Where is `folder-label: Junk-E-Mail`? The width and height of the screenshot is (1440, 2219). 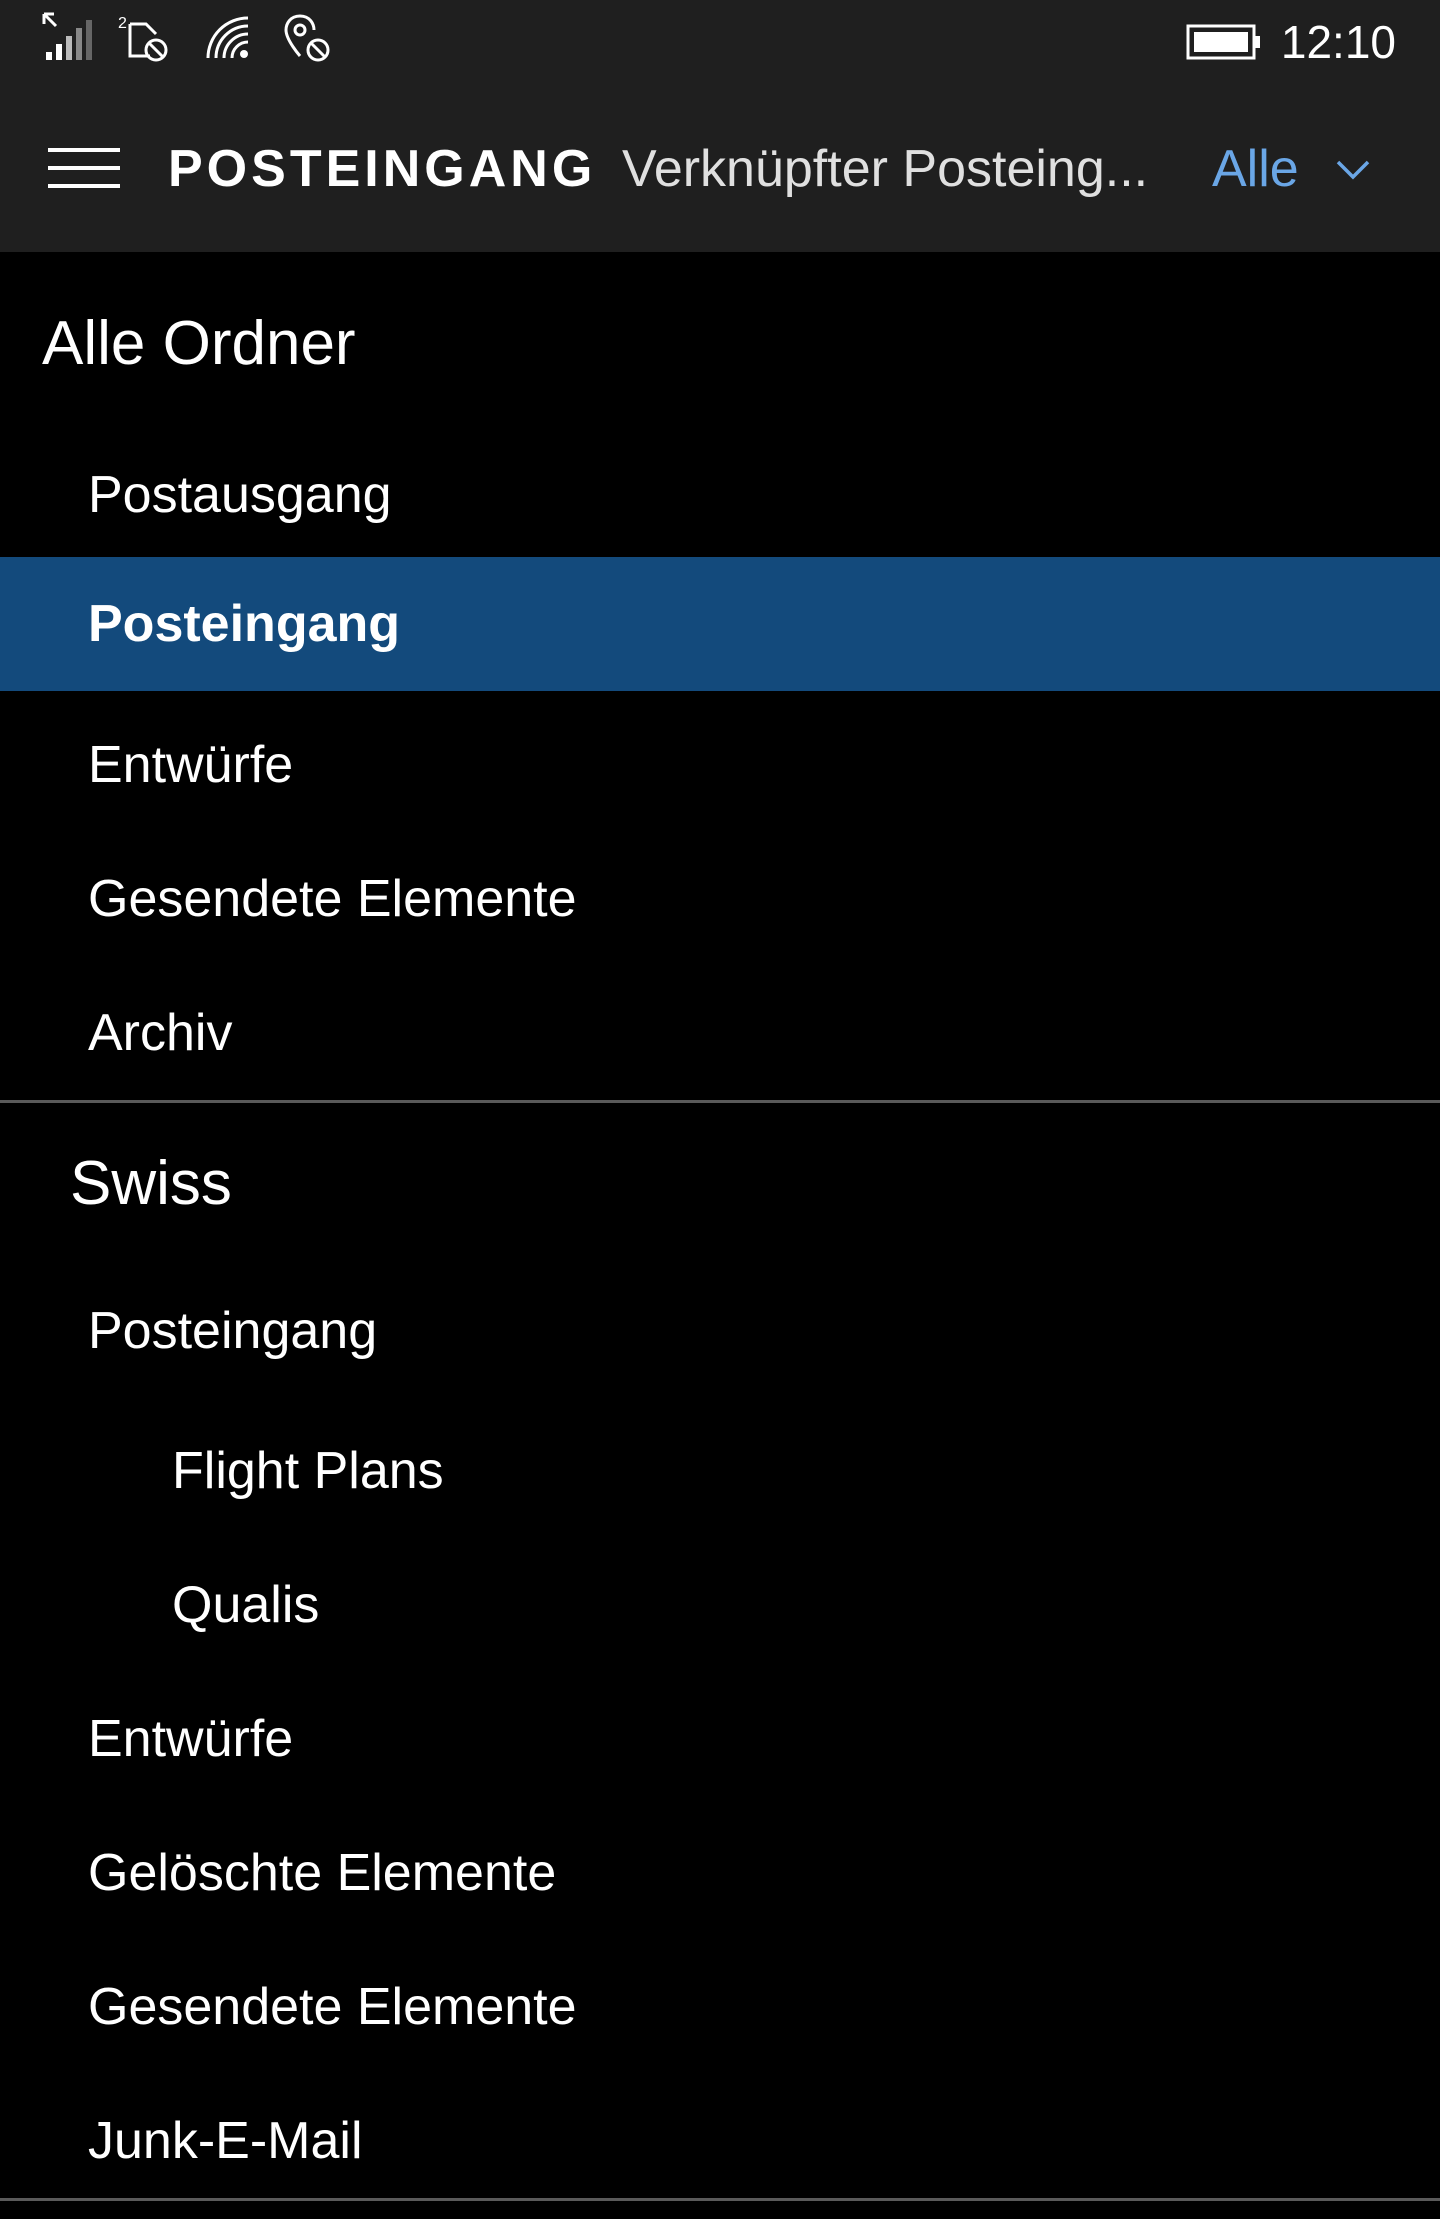 folder-label: Junk-E-Mail is located at coordinates (225, 2141).